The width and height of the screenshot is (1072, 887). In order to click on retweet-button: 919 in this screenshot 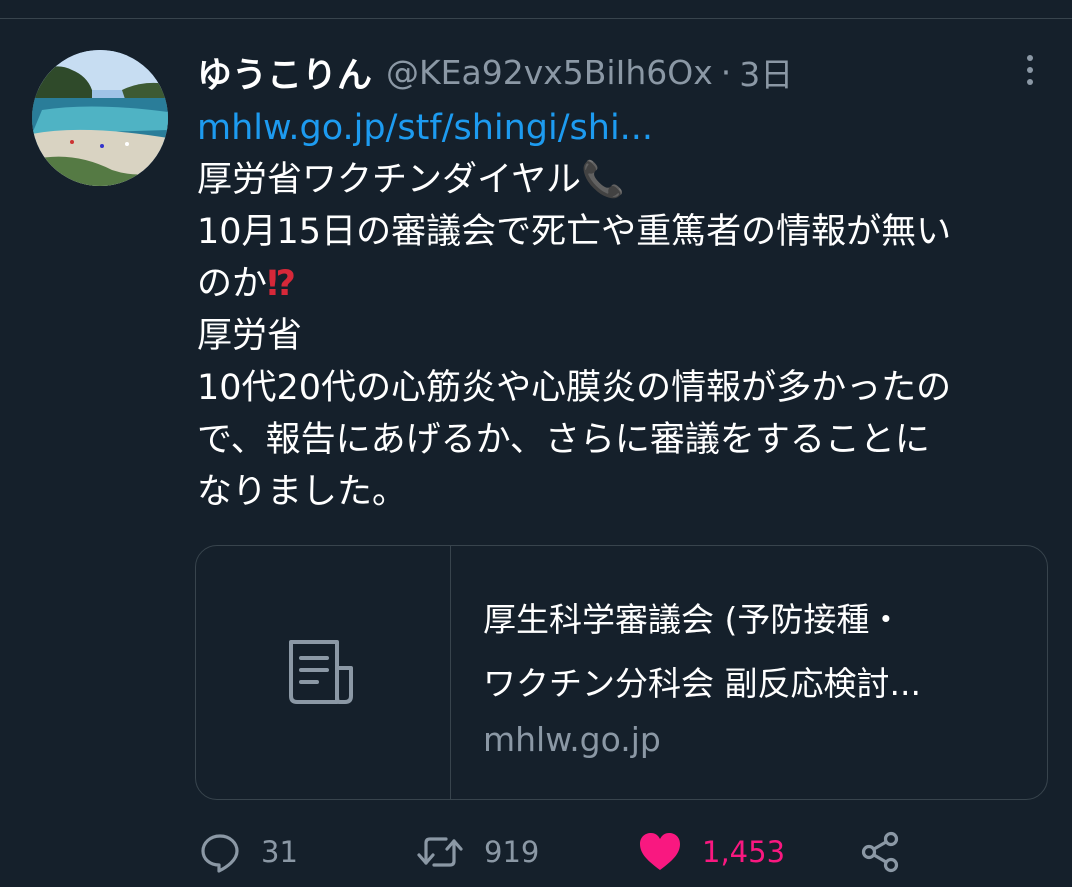, I will do `click(477, 852)`.